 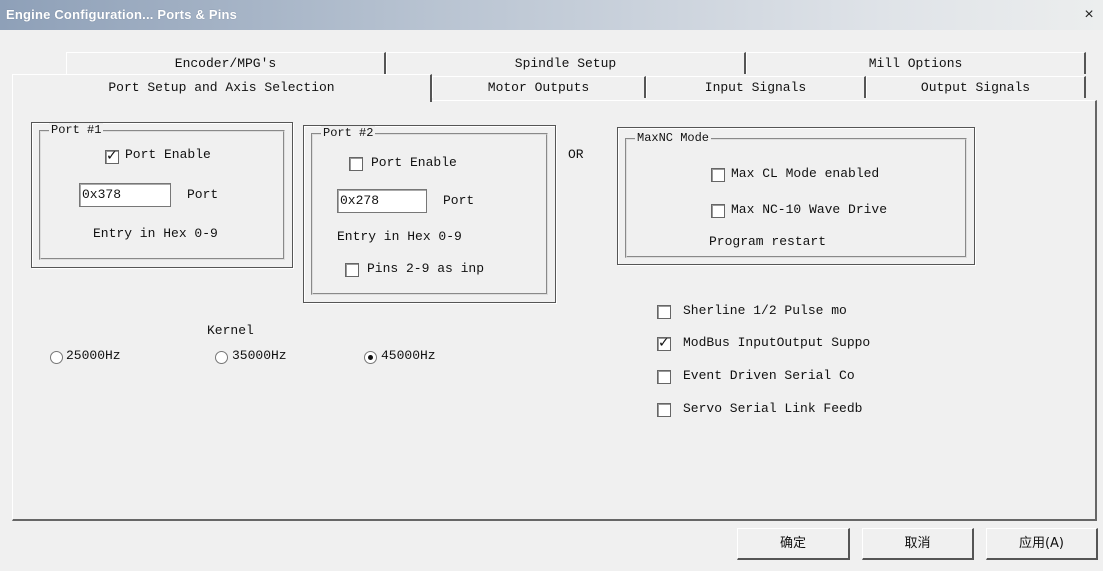 What do you see at coordinates (459, 200) in the screenshot?
I see `port2-port-label: Port` at bounding box center [459, 200].